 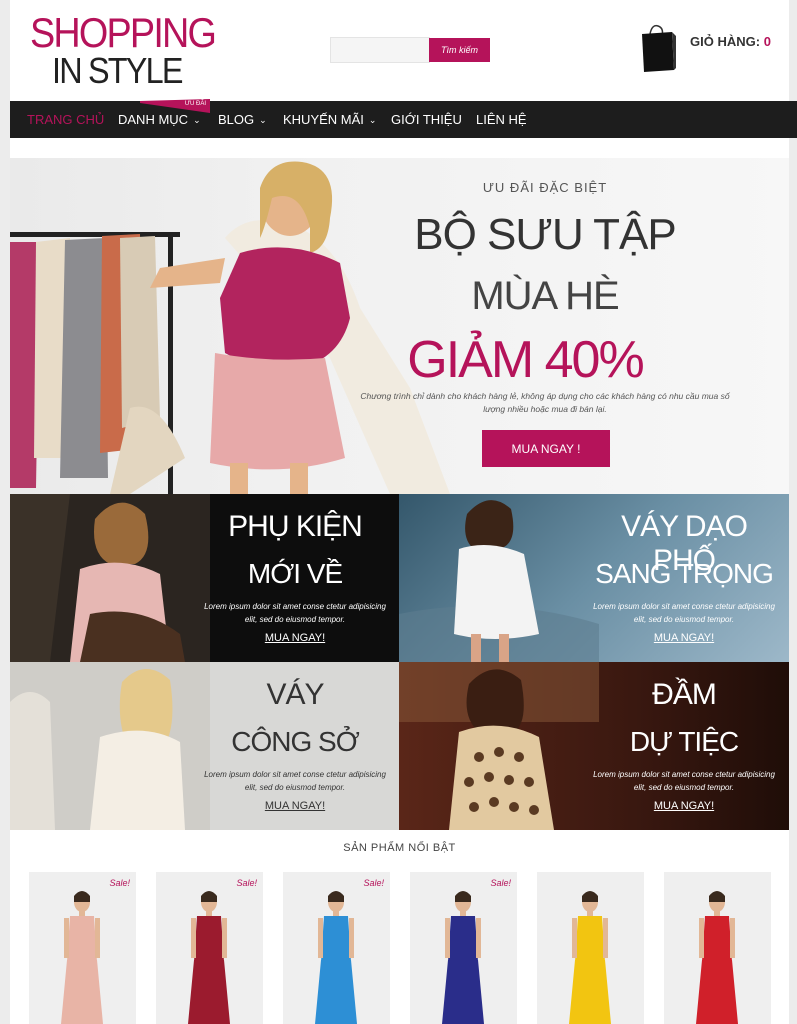 I want to click on hero-tagline: ƯU ĐÃI ĐẶC BIỆT, so click(x=545, y=187).